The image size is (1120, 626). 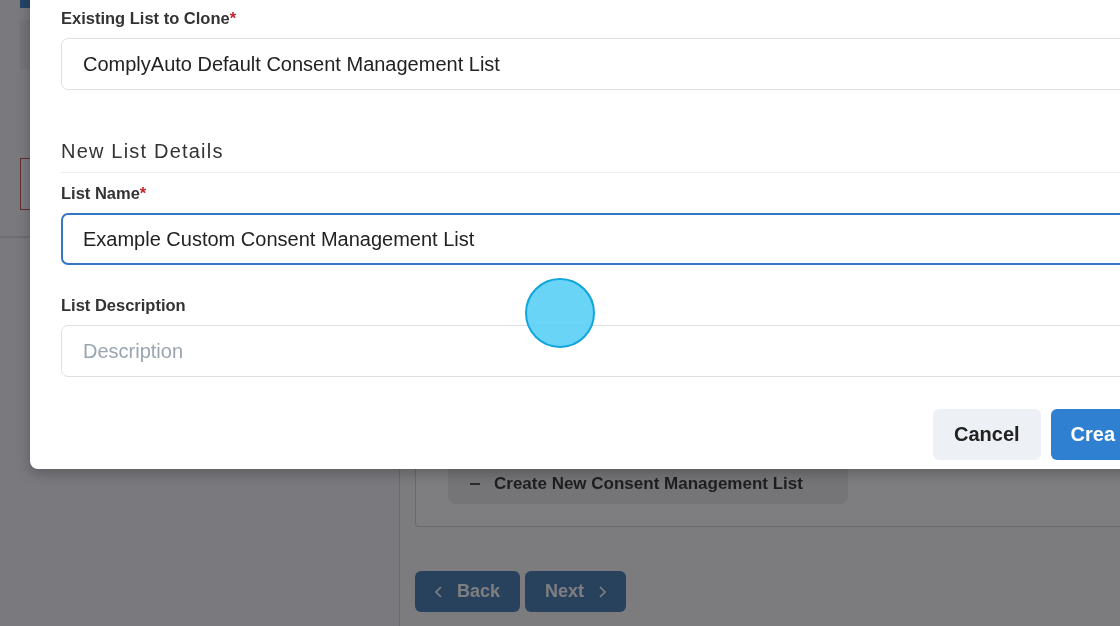 I want to click on description-field: Description, so click(x=590, y=351).